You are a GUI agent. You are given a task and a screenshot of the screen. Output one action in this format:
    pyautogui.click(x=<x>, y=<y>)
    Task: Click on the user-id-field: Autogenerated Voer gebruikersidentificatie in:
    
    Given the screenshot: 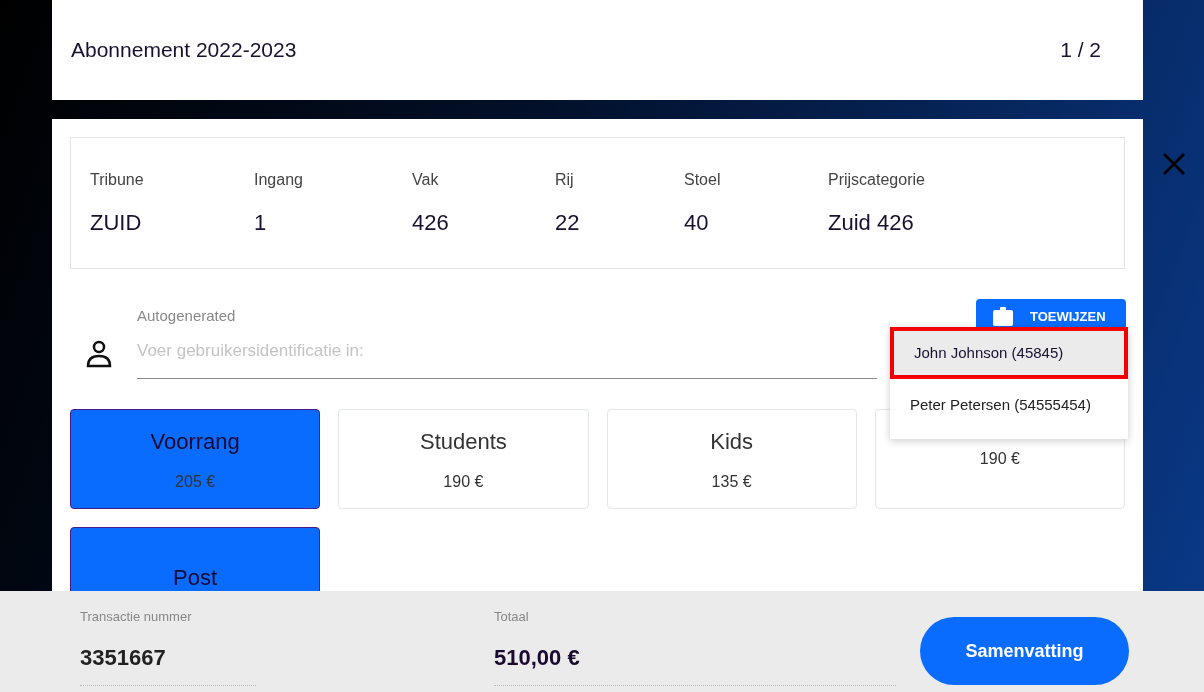 What is the action you would take?
    pyautogui.click(x=507, y=342)
    